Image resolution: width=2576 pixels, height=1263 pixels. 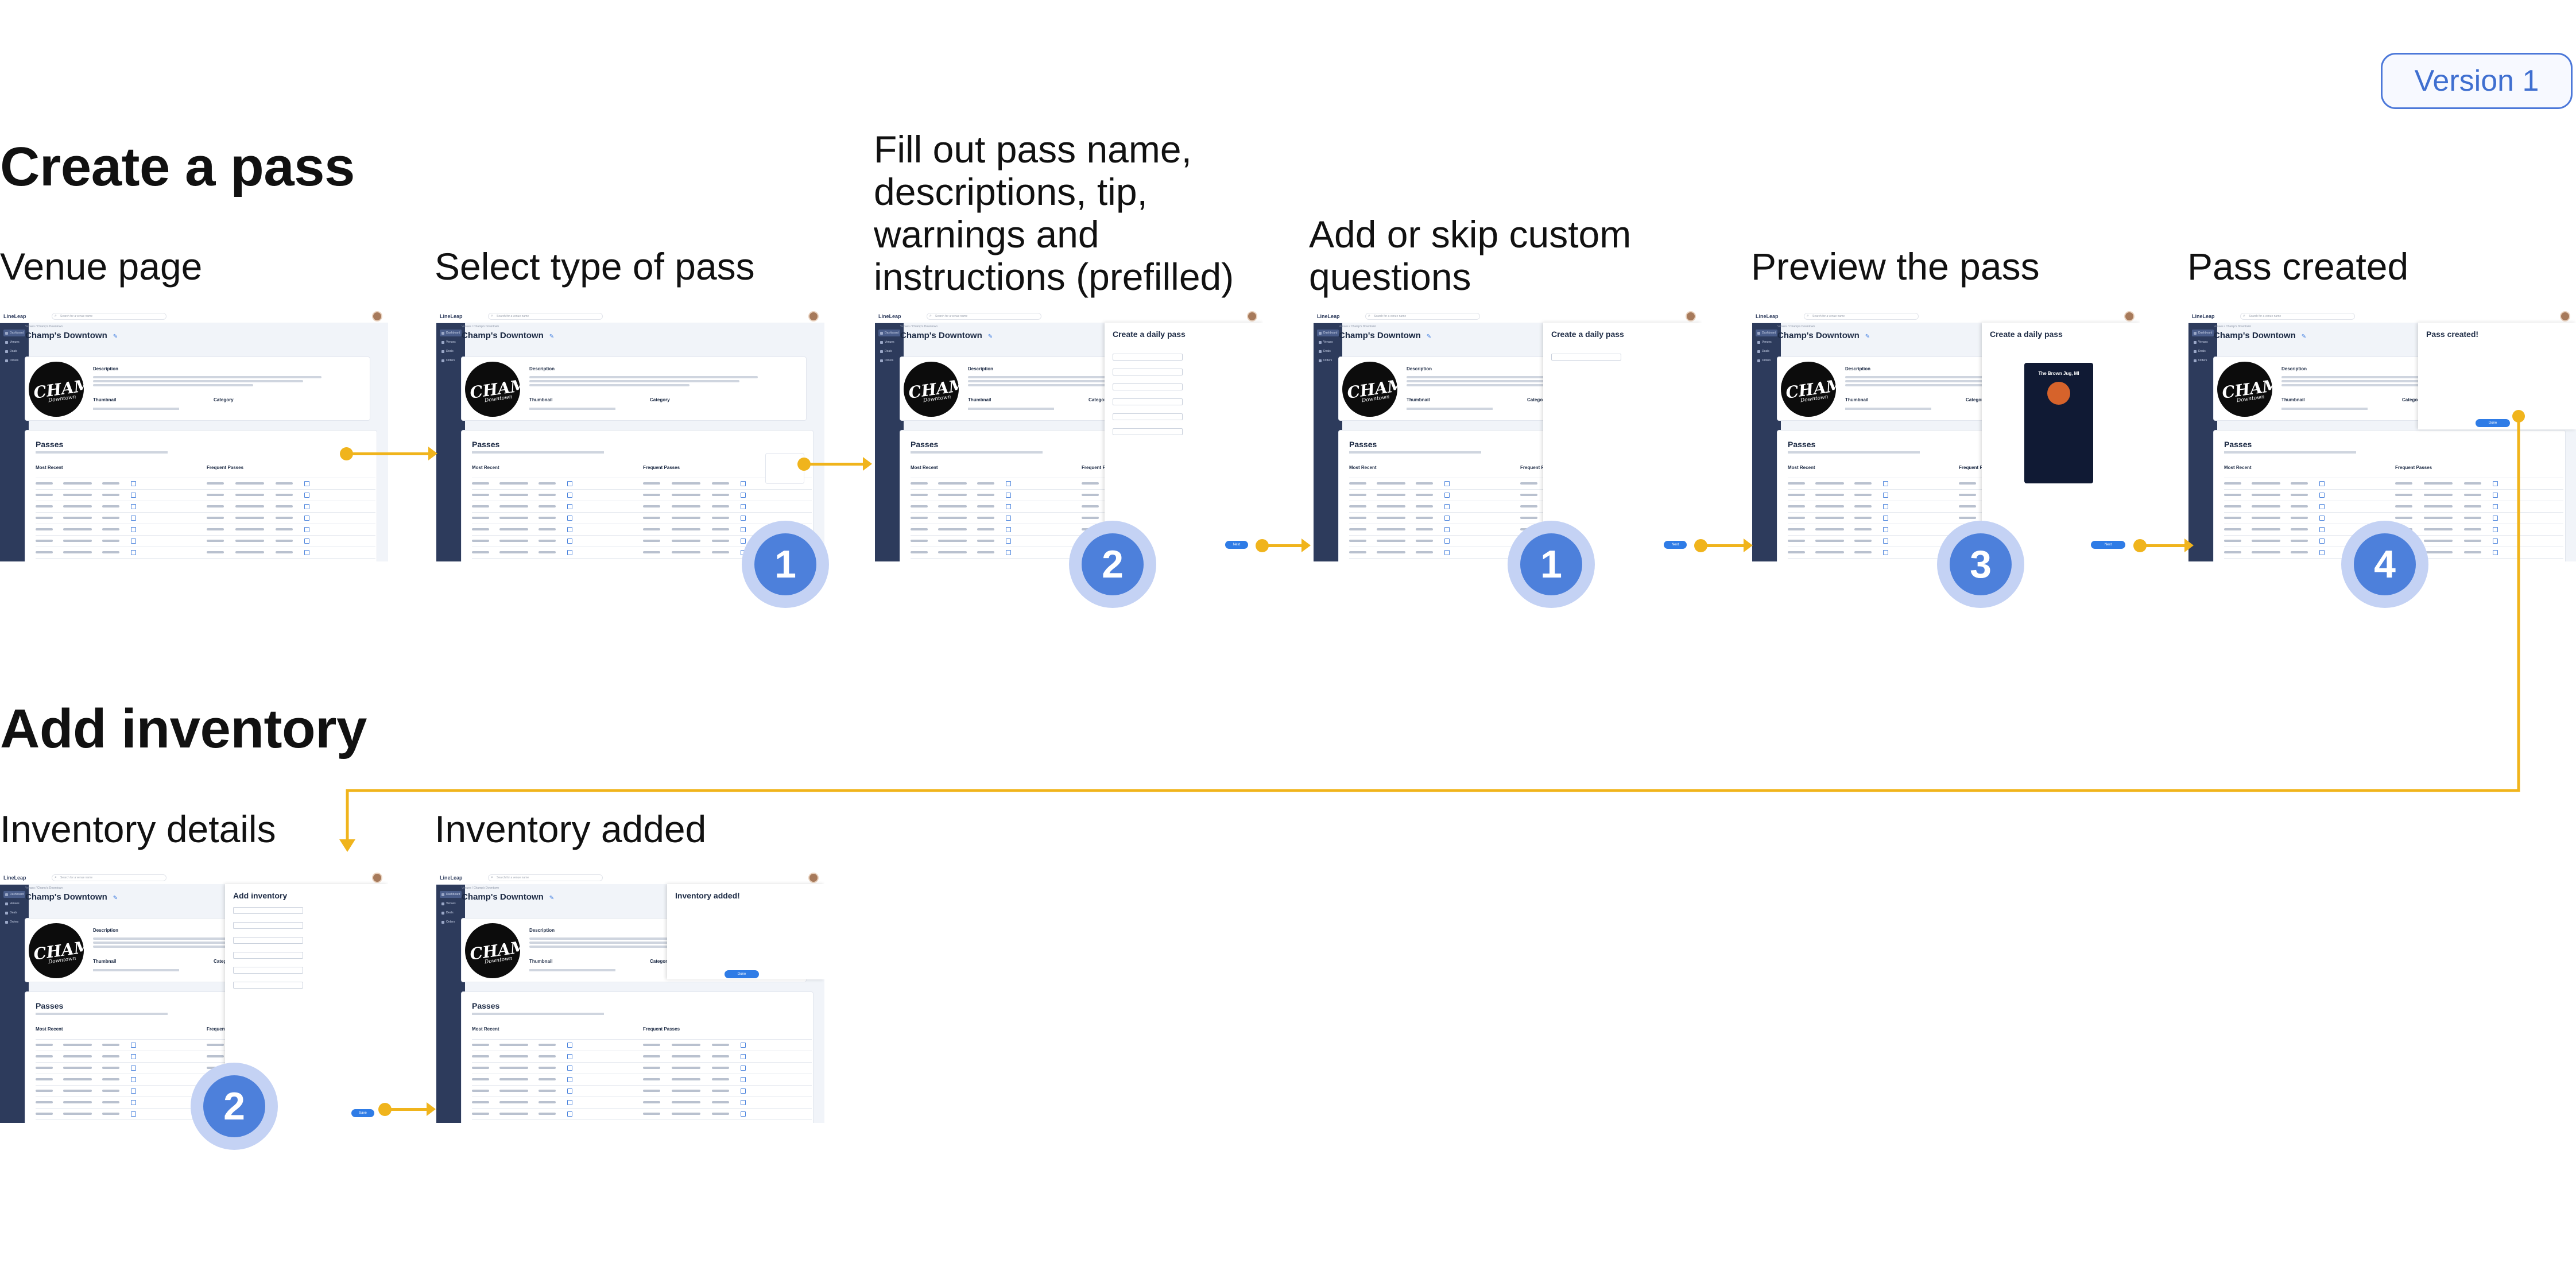 I want to click on step-number: 3, so click(x=1981, y=564).